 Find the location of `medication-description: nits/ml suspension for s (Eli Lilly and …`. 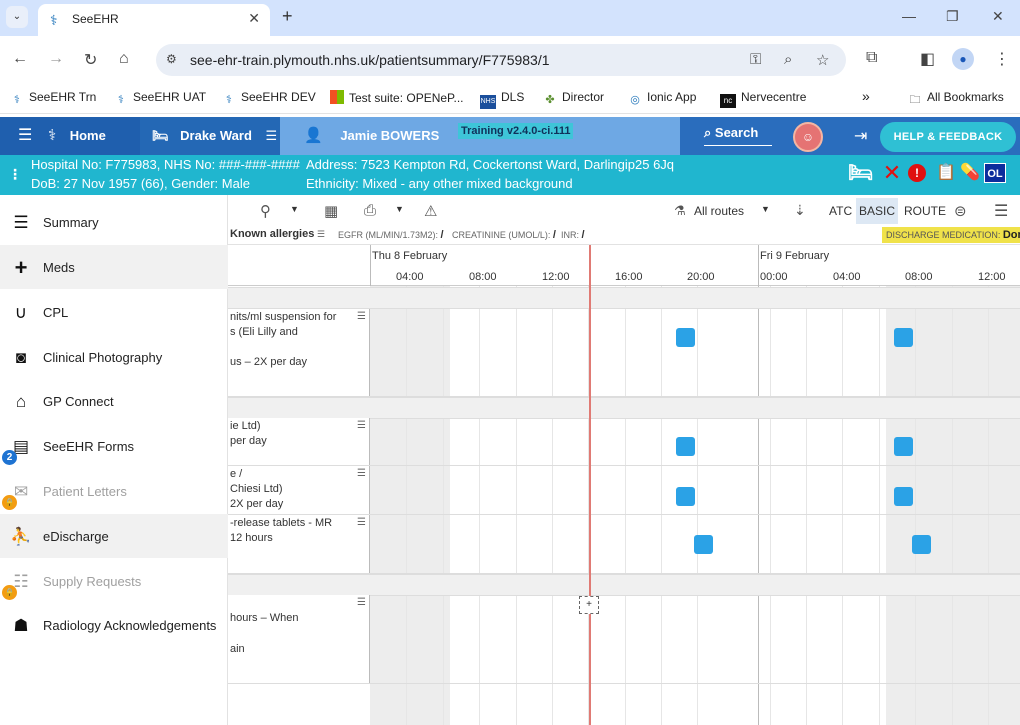

medication-description: nits/ml suspension for s (Eli Lilly and … is located at coordinates (299, 352).